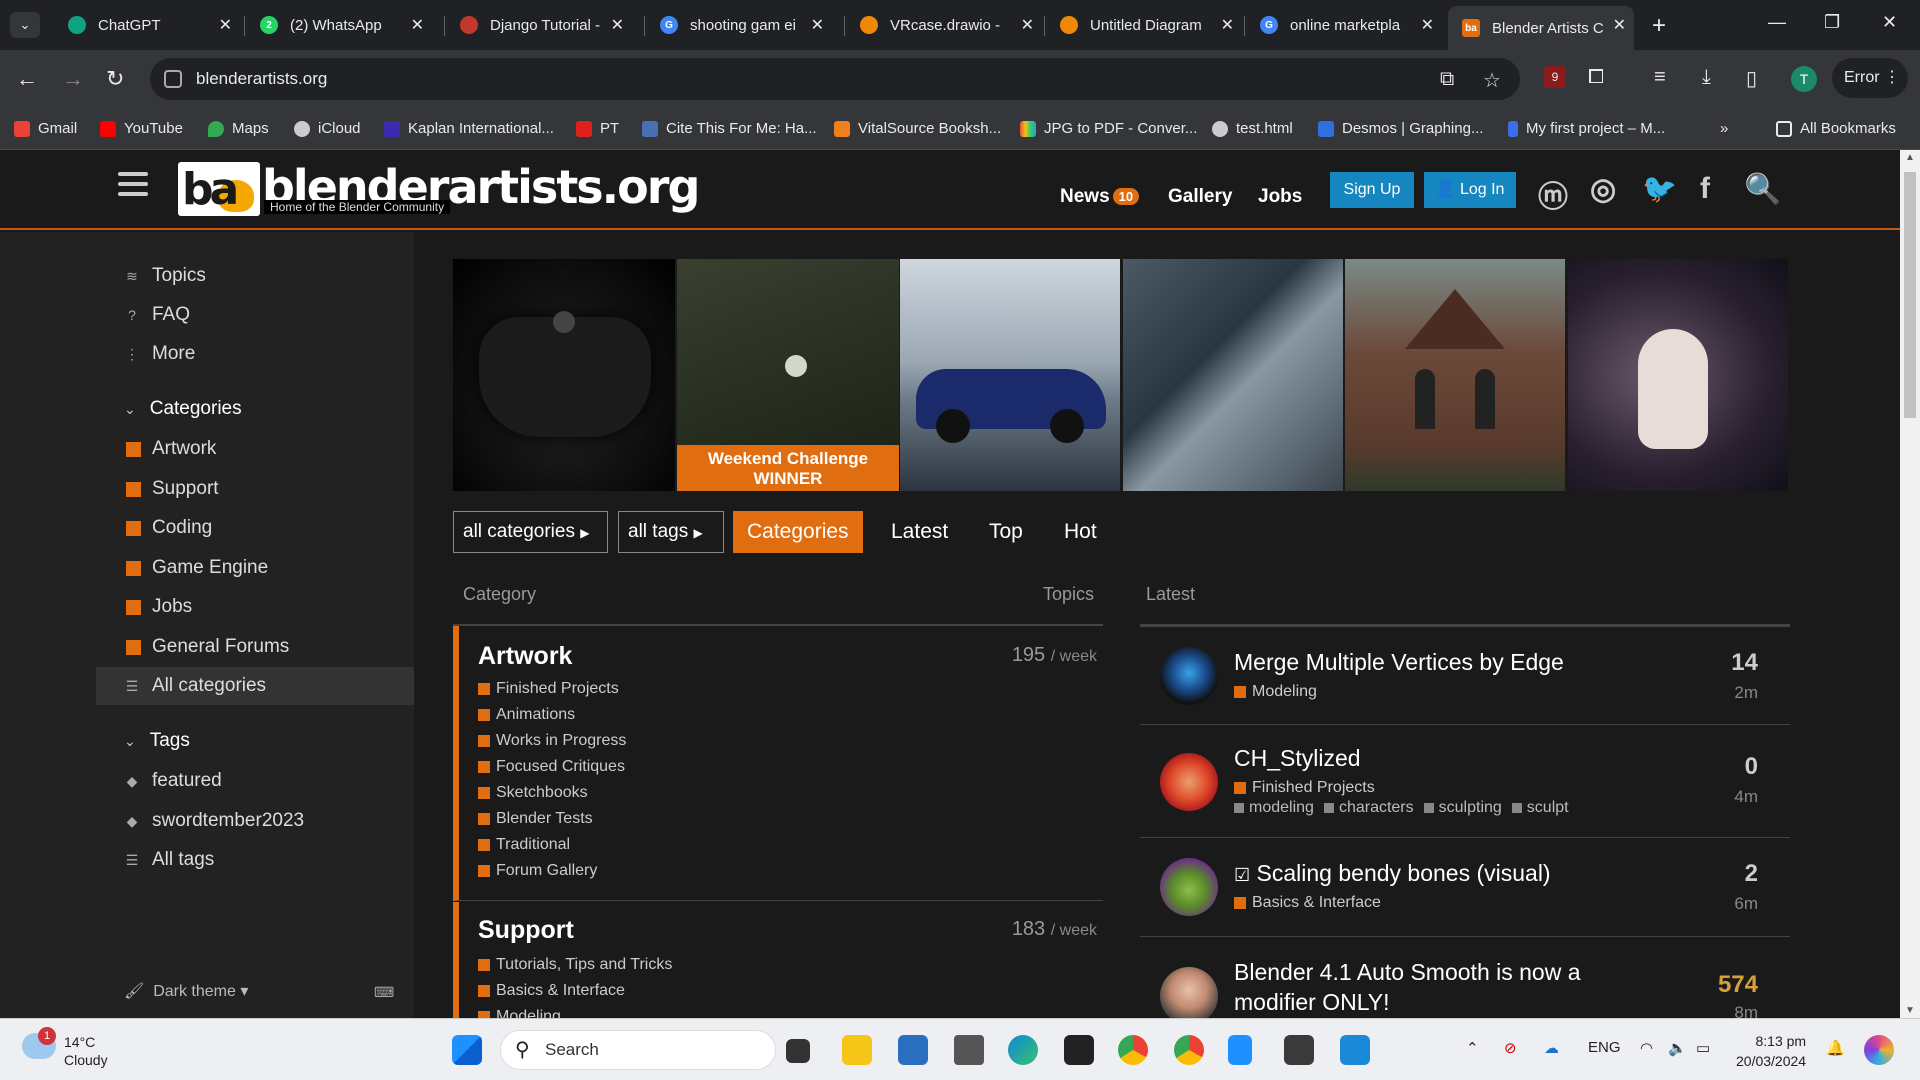 The width and height of the screenshot is (1920, 1080). Describe the element at coordinates (1771, 1051) in the screenshot. I see `taskbar-clock: 8:13 pm 20/03/2024` at that location.